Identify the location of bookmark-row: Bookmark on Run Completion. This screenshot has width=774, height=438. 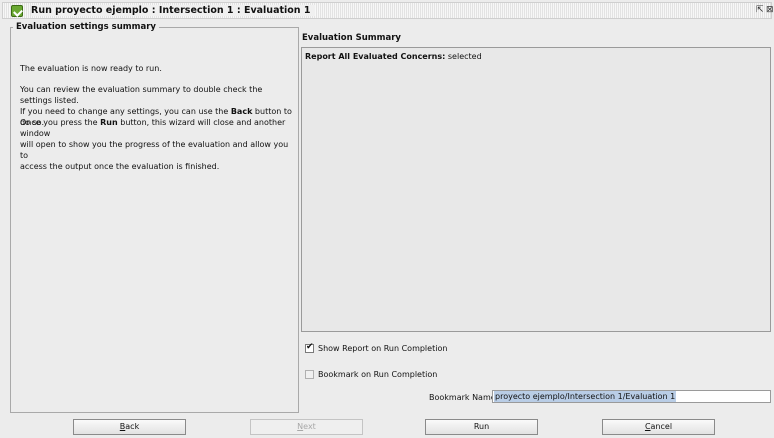
(371, 374).